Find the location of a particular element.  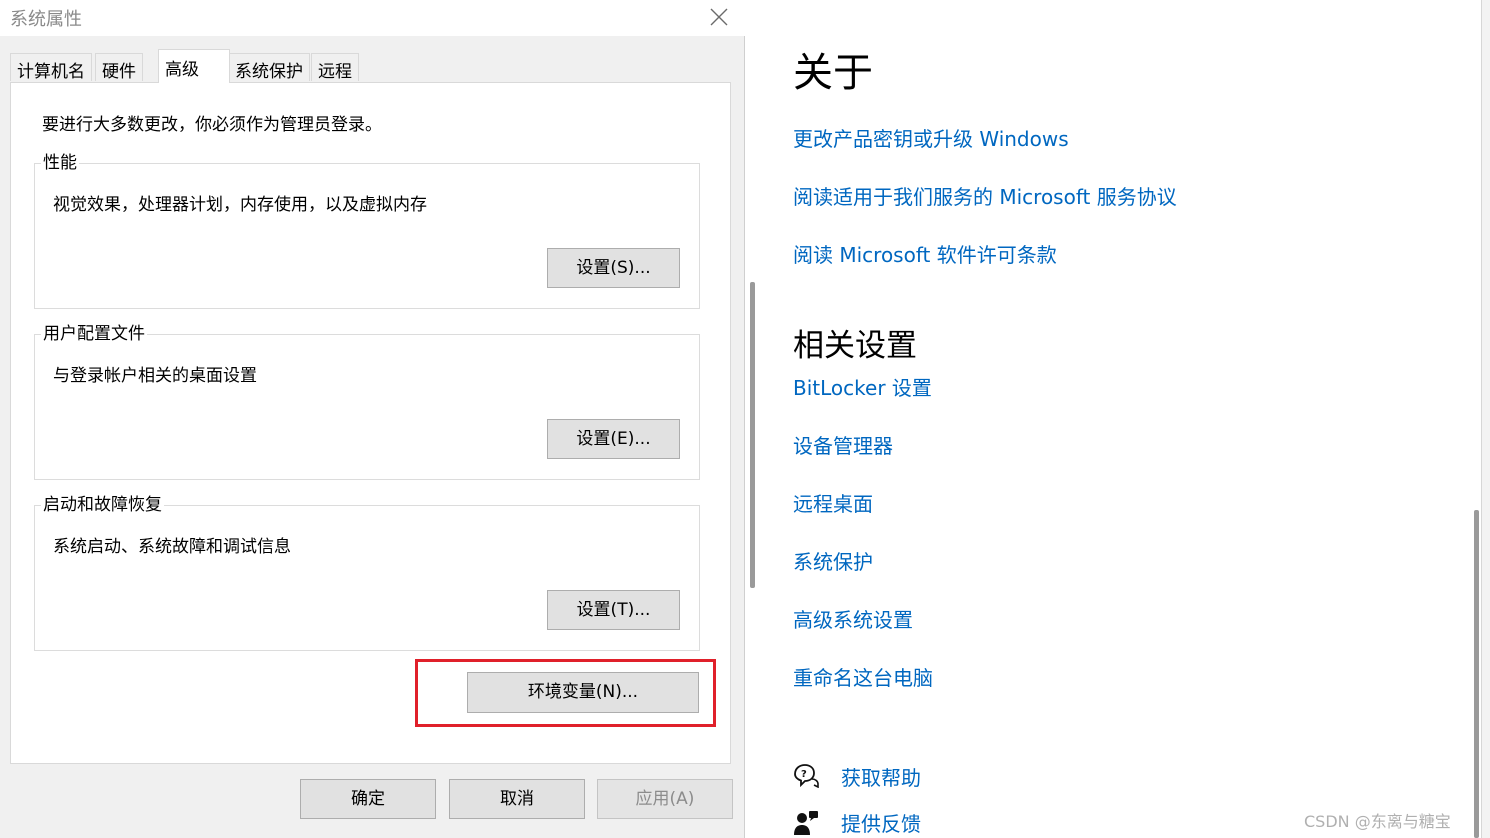

device-manager-link: 设备管理器 is located at coordinates (843, 444).